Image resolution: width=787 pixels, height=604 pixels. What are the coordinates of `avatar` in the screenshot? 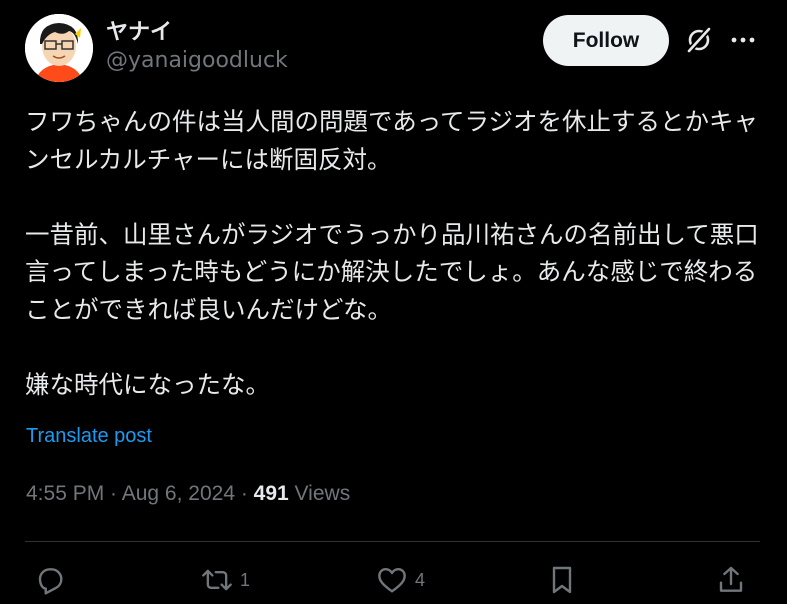 It's located at (59, 48).